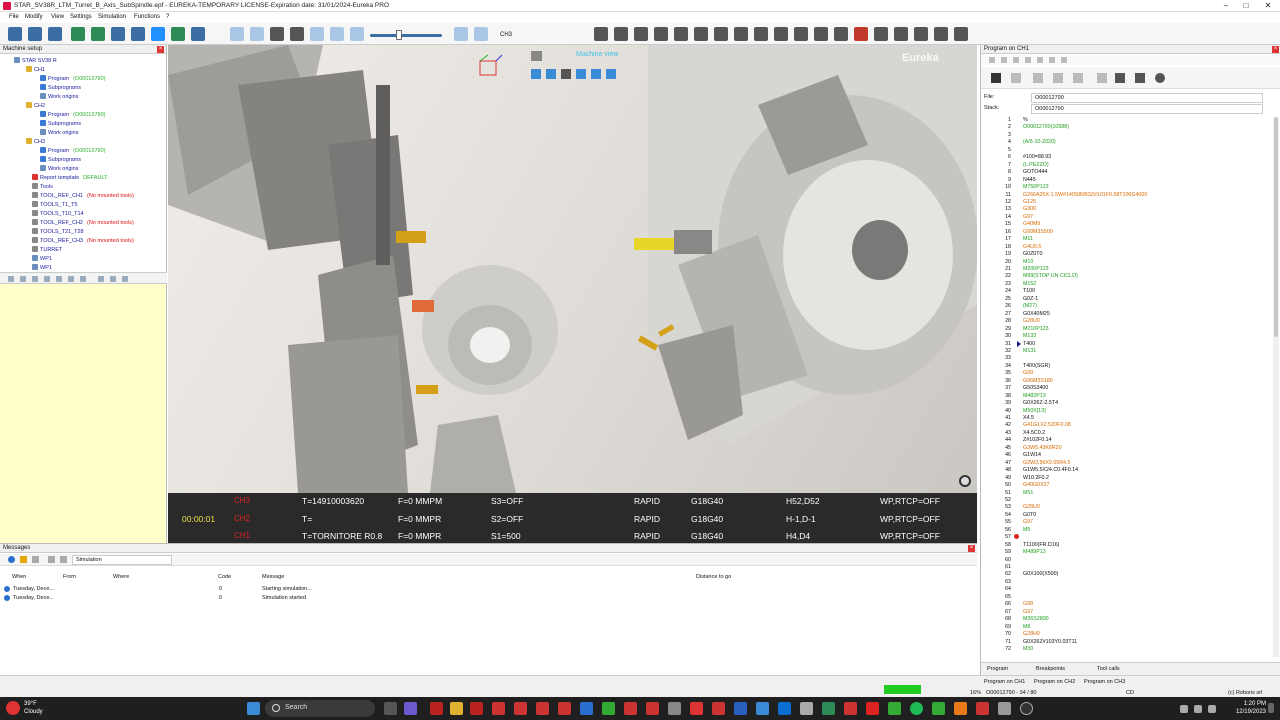  What do you see at coordinates (14, 17) in the screenshot?
I see `menu-file: File` at bounding box center [14, 17].